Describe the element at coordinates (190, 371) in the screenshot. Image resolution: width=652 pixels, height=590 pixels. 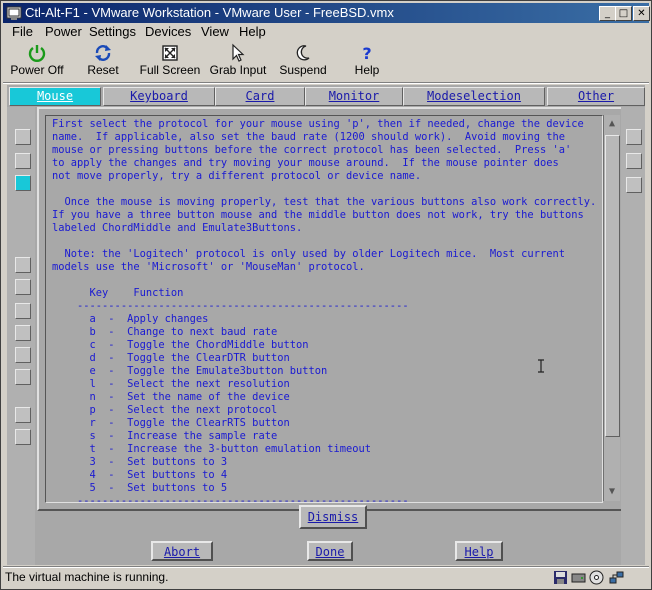
I see `help-text-line: e - Toggle the Emulate3button button` at that location.